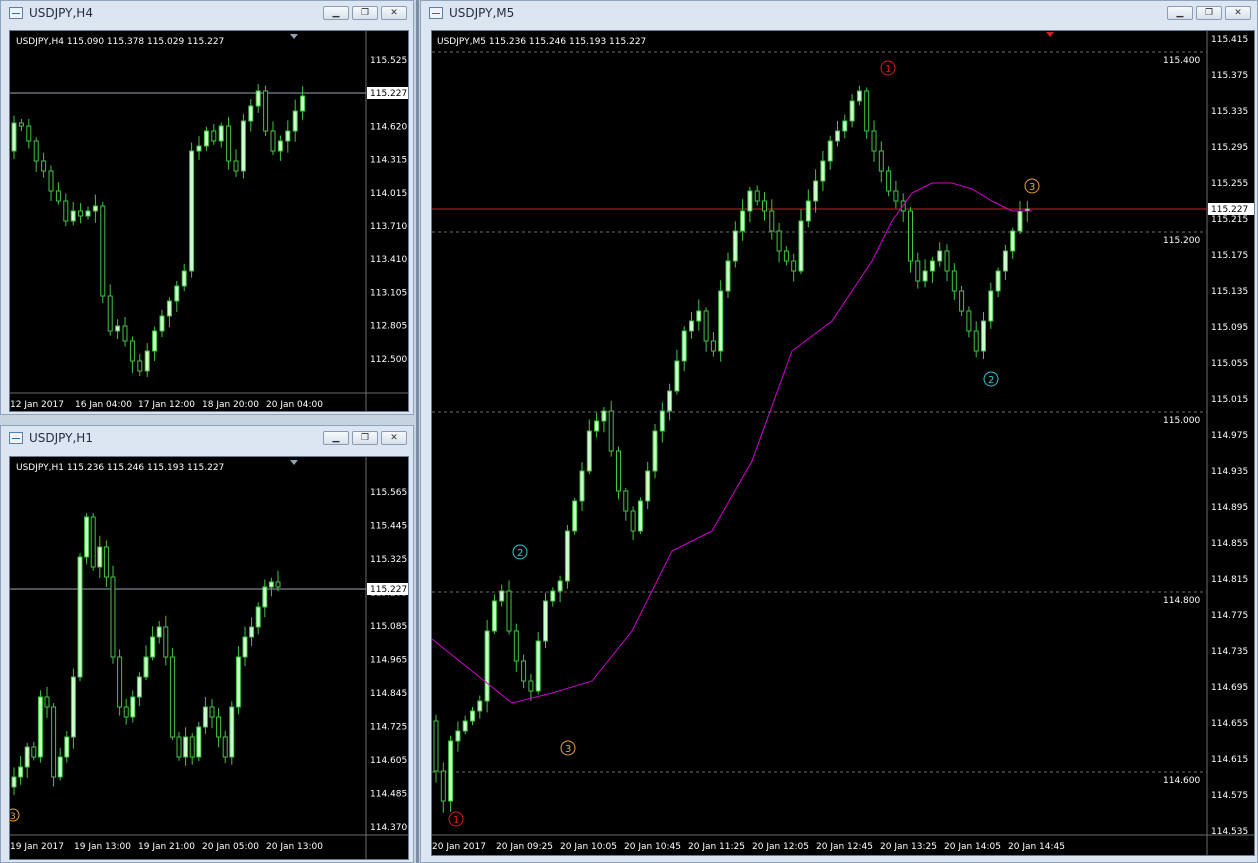 The height and width of the screenshot is (863, 1258). I want to click on price-tick: 115.295, so click(1229, 148).